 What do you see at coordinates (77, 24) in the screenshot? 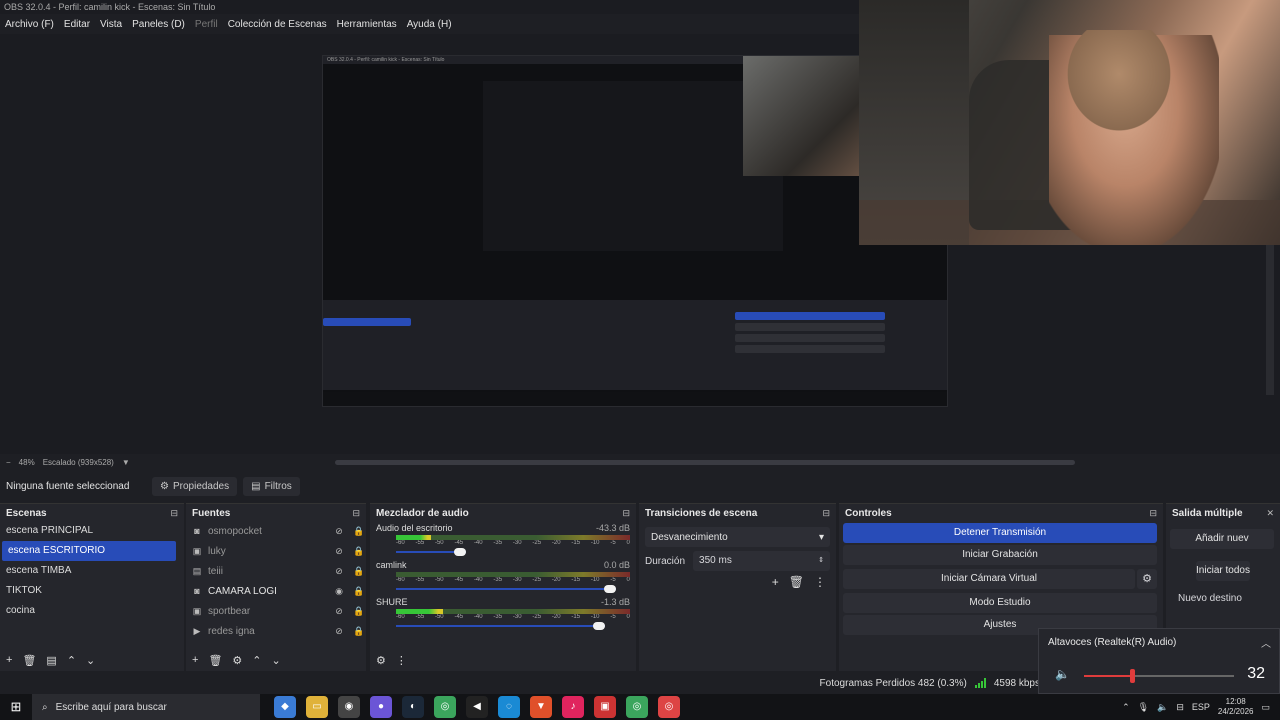
I see `menu-item: Editar` at bounding box center [77, 24].